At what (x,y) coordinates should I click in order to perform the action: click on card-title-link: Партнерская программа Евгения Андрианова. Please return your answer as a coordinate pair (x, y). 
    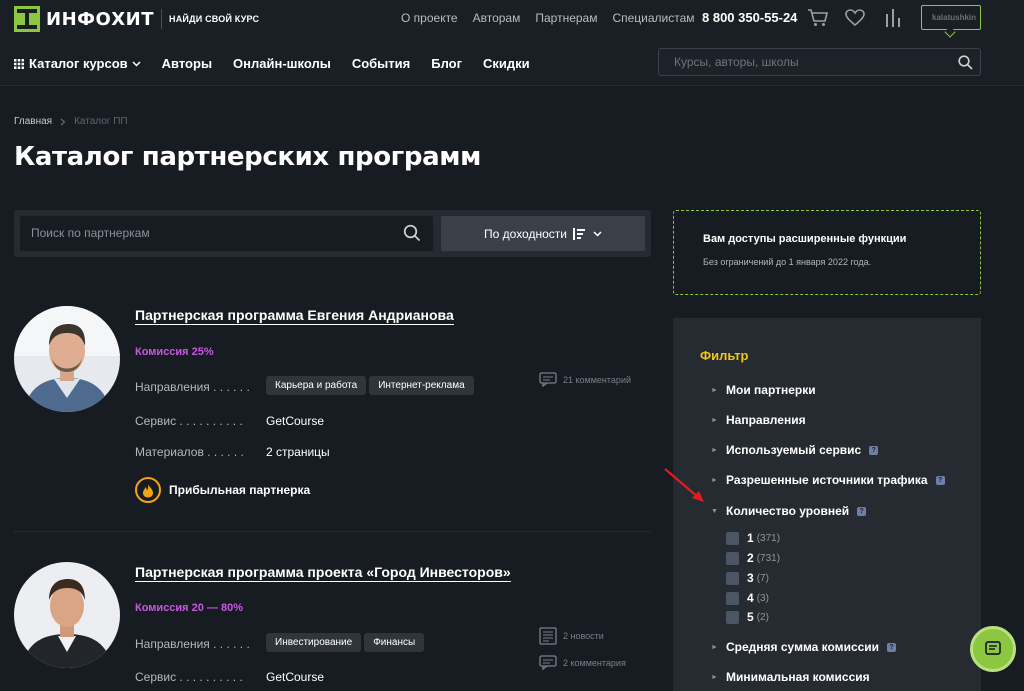
    Looking at the image, I should click on (294, 316).